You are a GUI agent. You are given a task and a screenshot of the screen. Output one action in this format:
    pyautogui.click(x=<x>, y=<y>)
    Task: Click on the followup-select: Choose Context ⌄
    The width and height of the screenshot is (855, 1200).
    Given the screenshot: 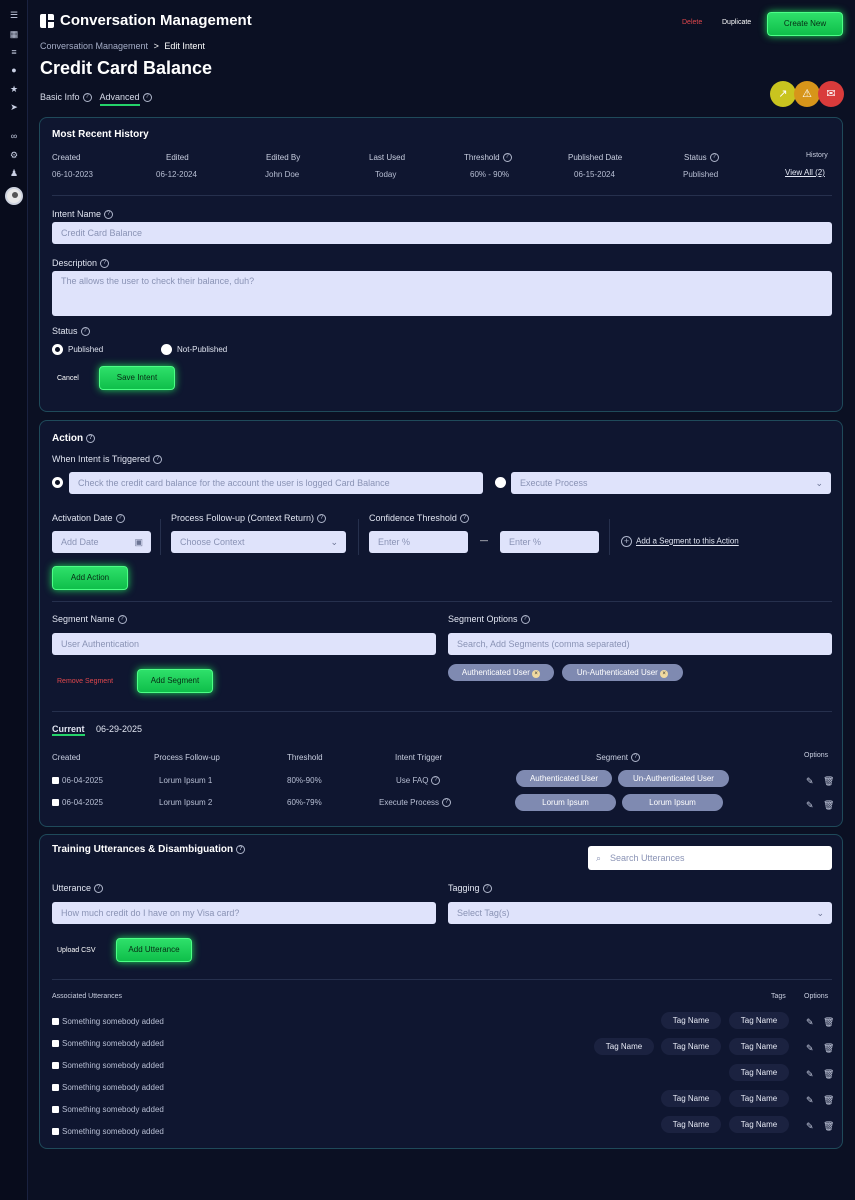 What is the action you would take?
    pyautogui.click(x=258, y=542)
    